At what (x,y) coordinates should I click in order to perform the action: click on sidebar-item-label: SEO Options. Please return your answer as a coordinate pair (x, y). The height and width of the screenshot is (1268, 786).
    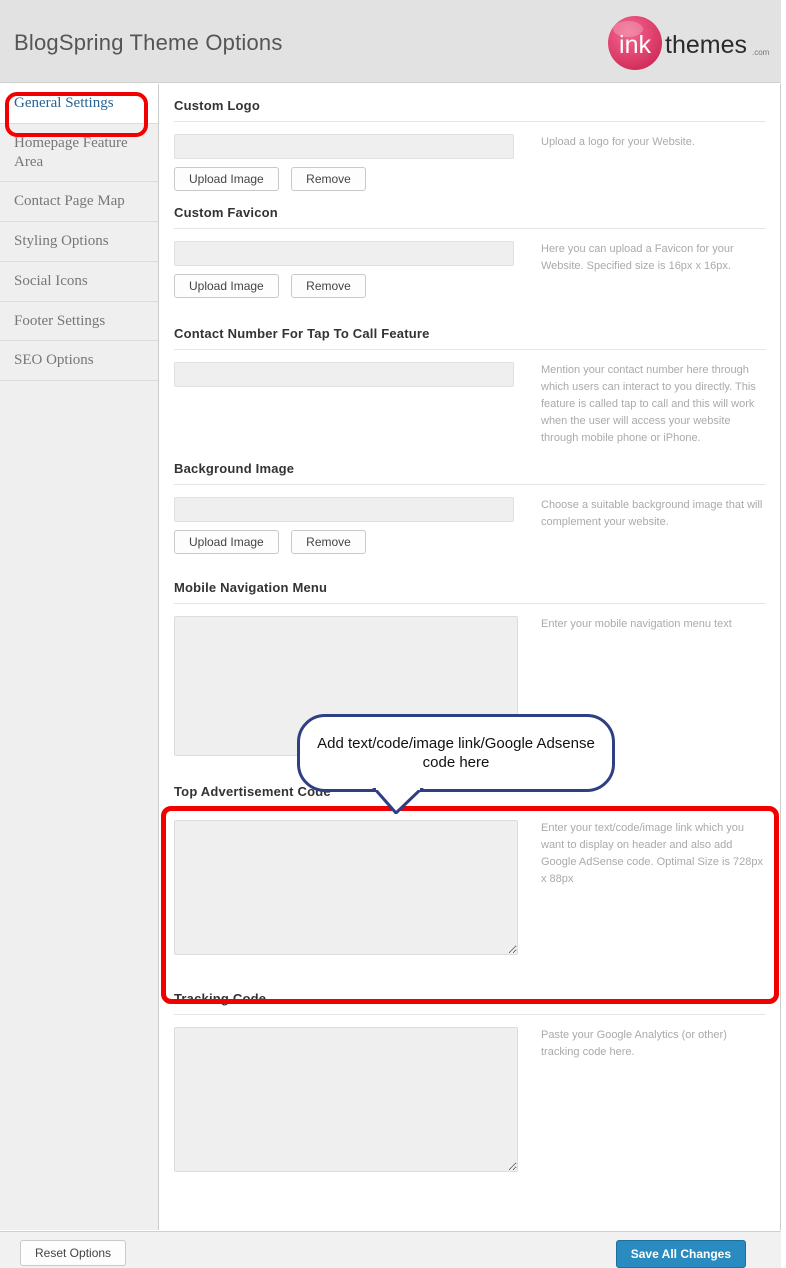
    Looking at the image, I should click on (54, 360).